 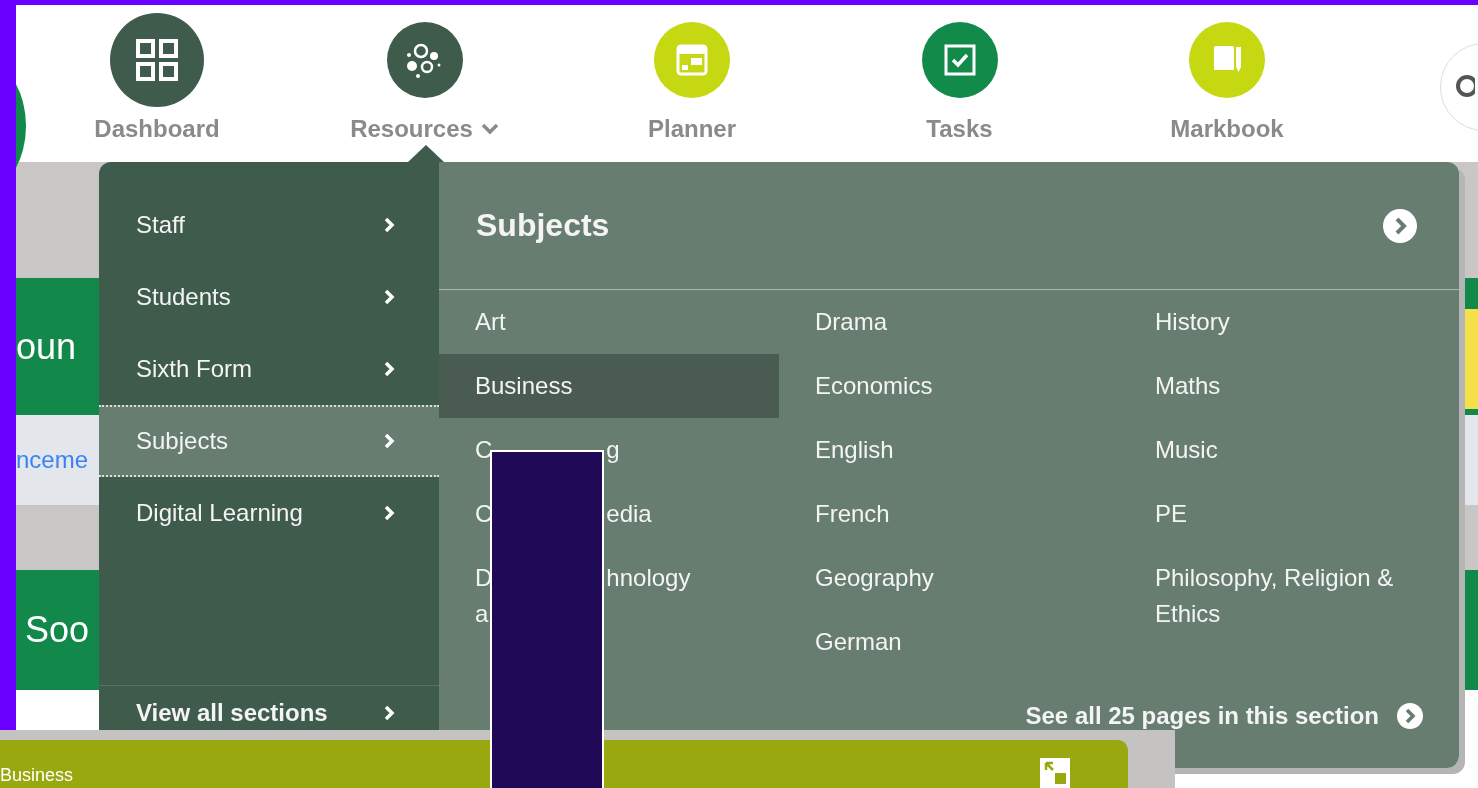 What do you see at coordinates (609, 322) in the screenshot?
I see `subject-link: Art` at bounding box center [609, 322].